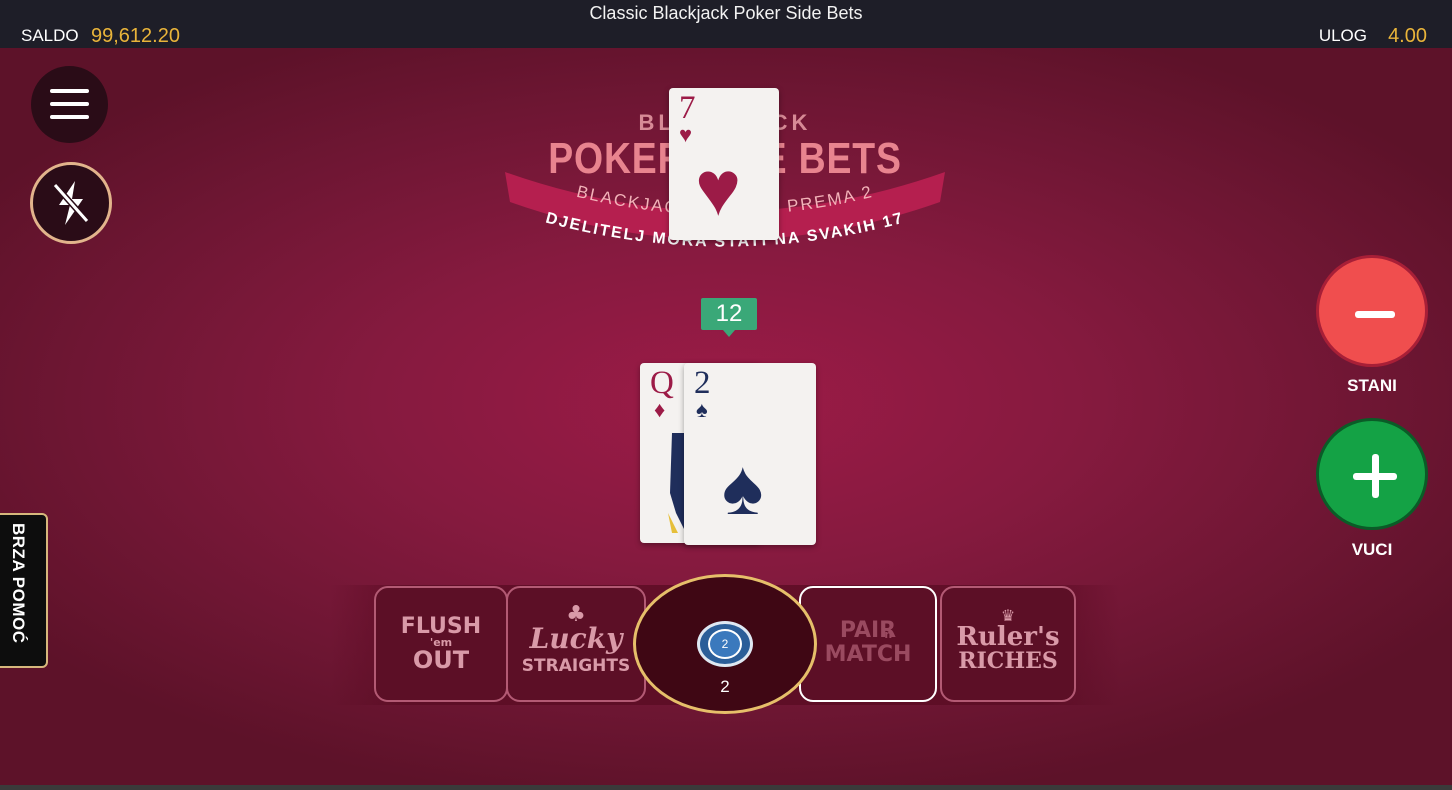 This screenshot has width=1452, height=790. I want to click on side-bet-label: OUT, so click(441, 660).